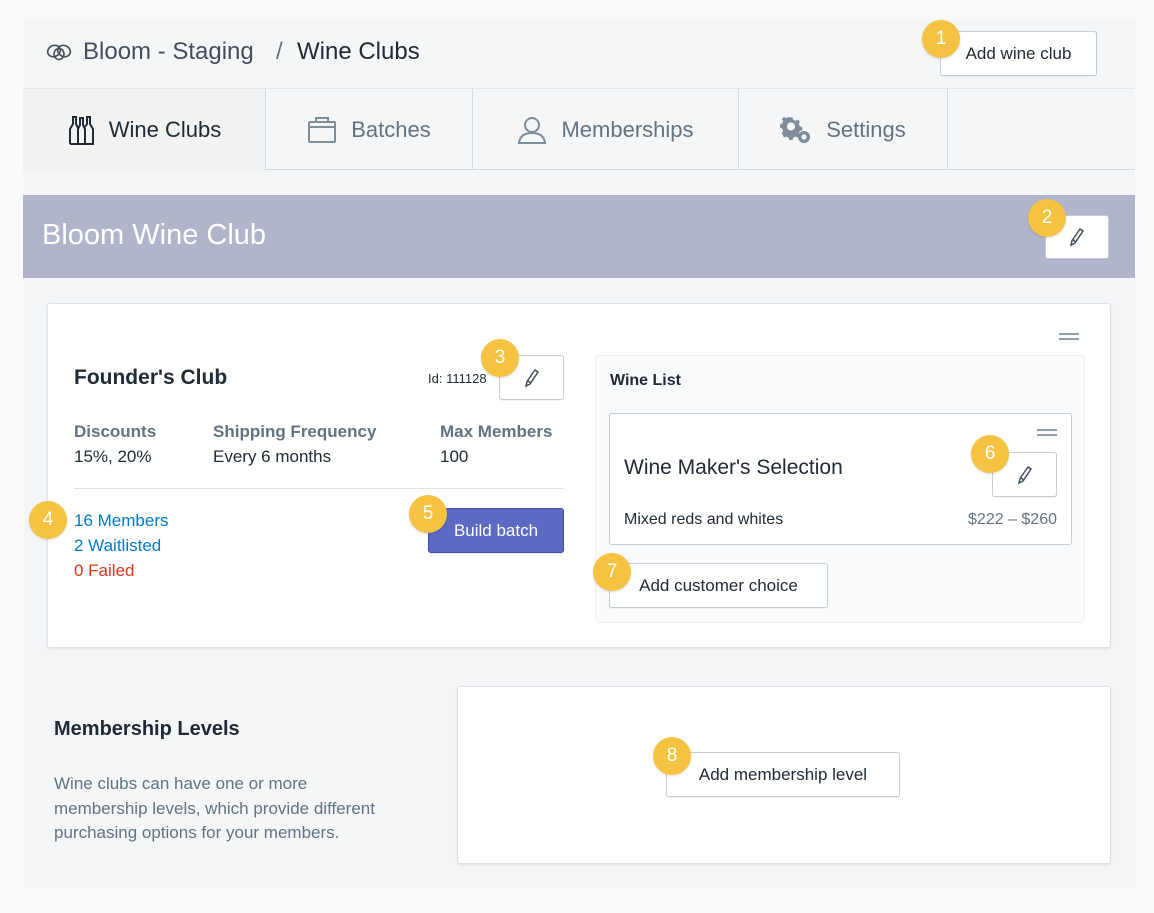 The image size is (1154, 913). Describe the element at coordinates (457, 378) in the screenshot. I see `level-id: Id: 111128` at that location.